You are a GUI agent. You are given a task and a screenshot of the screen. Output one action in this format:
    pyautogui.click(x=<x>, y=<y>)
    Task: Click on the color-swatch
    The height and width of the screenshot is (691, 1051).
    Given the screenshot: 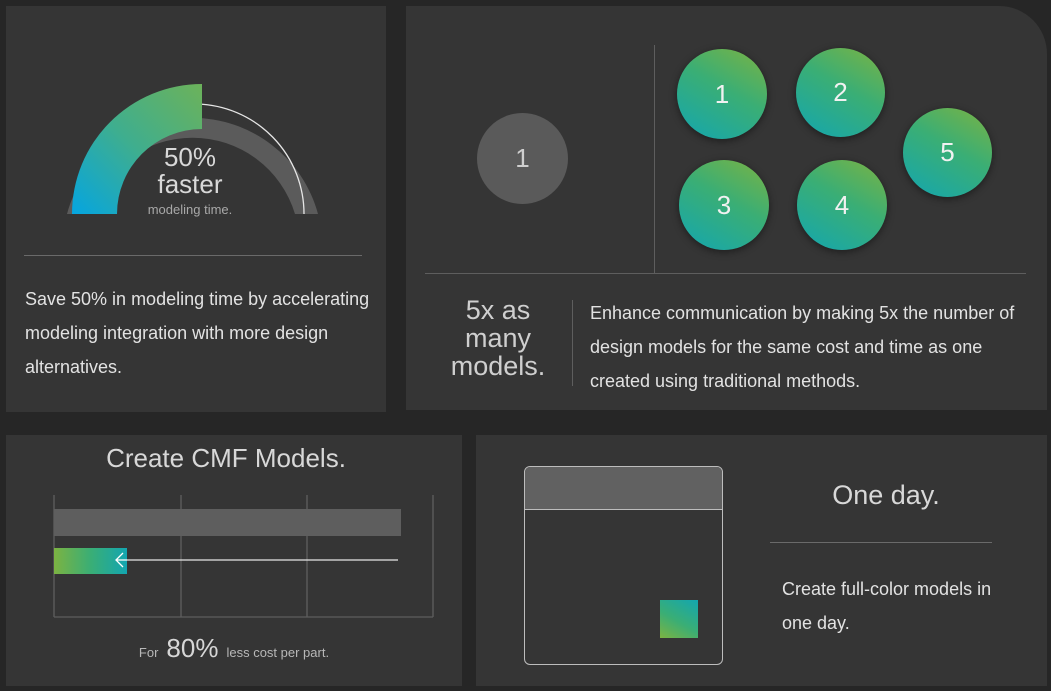 What is the action you would take?
    pyautogui.click(x=679, y=619)
    